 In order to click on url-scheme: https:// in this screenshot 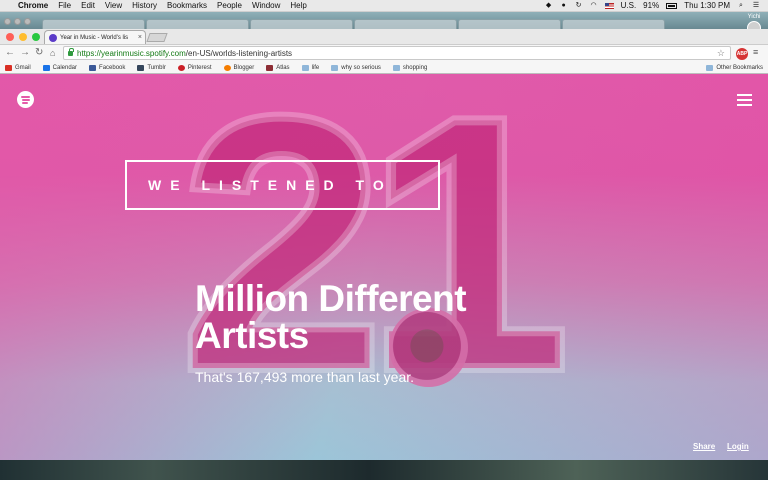, I will do `click(89, 53)`.